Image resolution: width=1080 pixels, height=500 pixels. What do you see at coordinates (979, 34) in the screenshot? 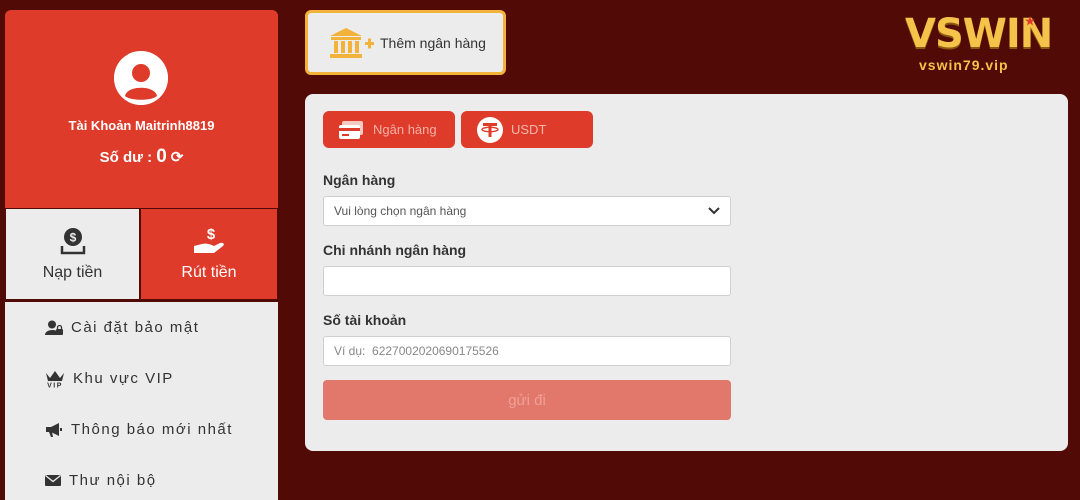
I see `logo-wordmark: VSWIN` at bounding box center [979, 34].